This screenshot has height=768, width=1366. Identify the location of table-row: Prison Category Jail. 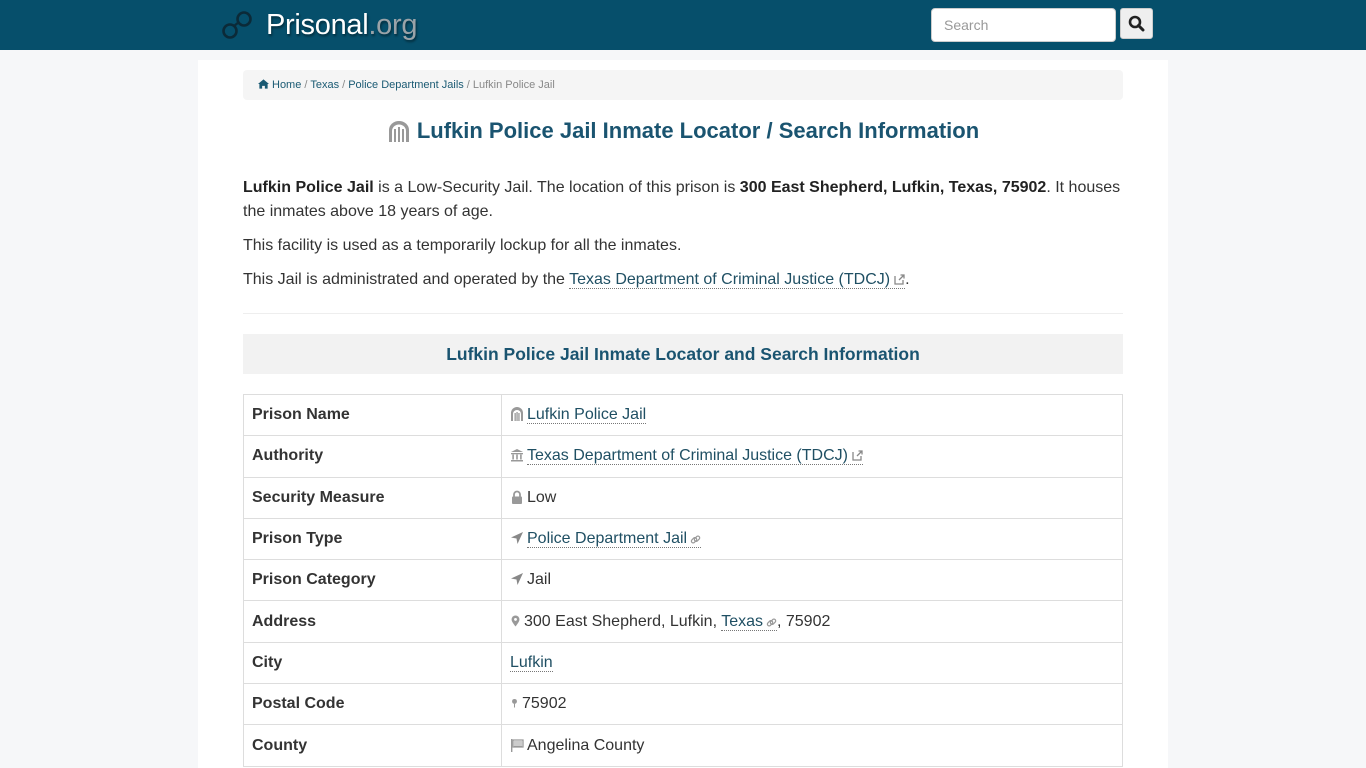
(683, 580).